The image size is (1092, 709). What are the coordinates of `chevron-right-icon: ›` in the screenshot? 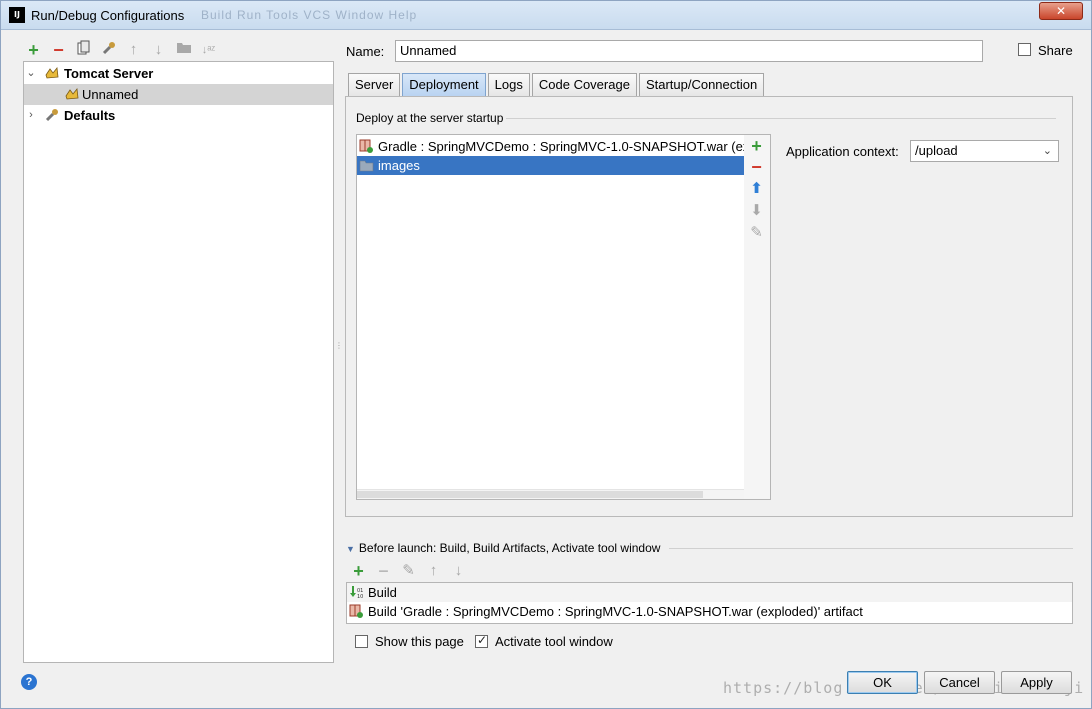 It's located at (31, 115).